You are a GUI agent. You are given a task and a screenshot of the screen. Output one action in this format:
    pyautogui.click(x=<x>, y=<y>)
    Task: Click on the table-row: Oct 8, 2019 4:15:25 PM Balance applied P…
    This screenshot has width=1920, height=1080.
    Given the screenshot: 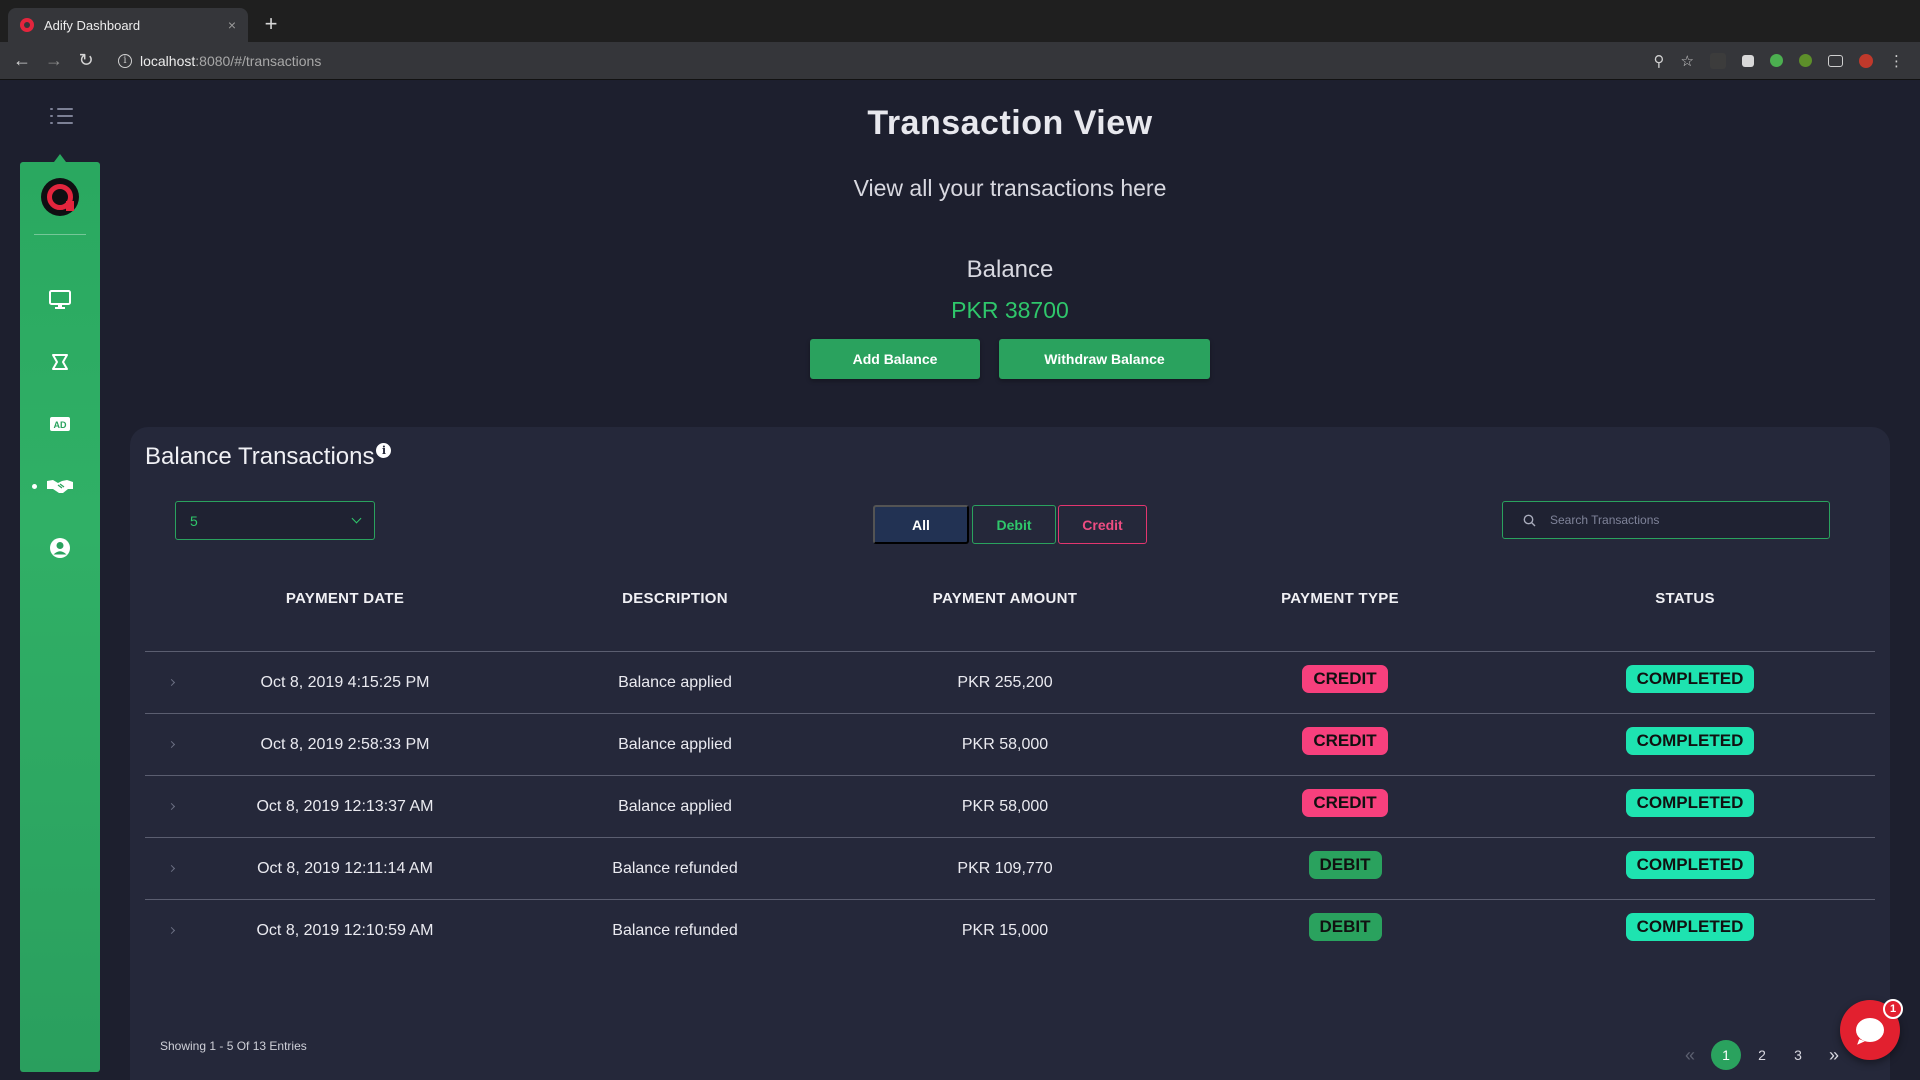 What is the action you would take?
    pyautogui.click(x=1010, y=683)
    